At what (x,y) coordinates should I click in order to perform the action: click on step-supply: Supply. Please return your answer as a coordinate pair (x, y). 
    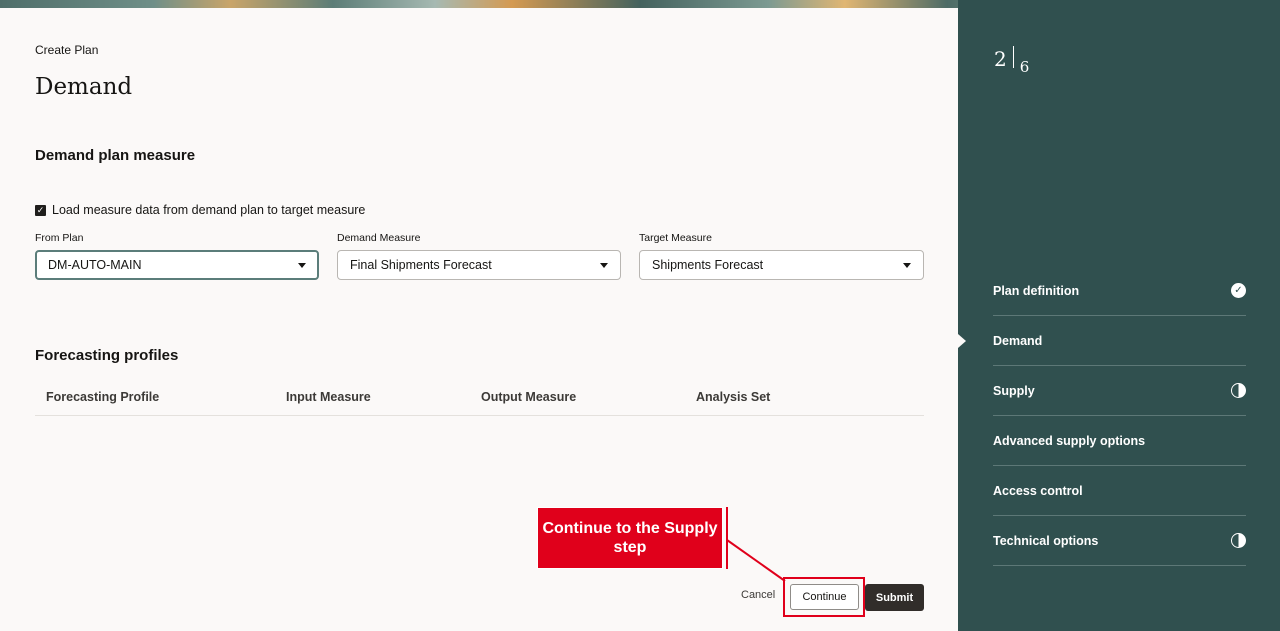
    Looking at the image, I should click on (1119, 391).